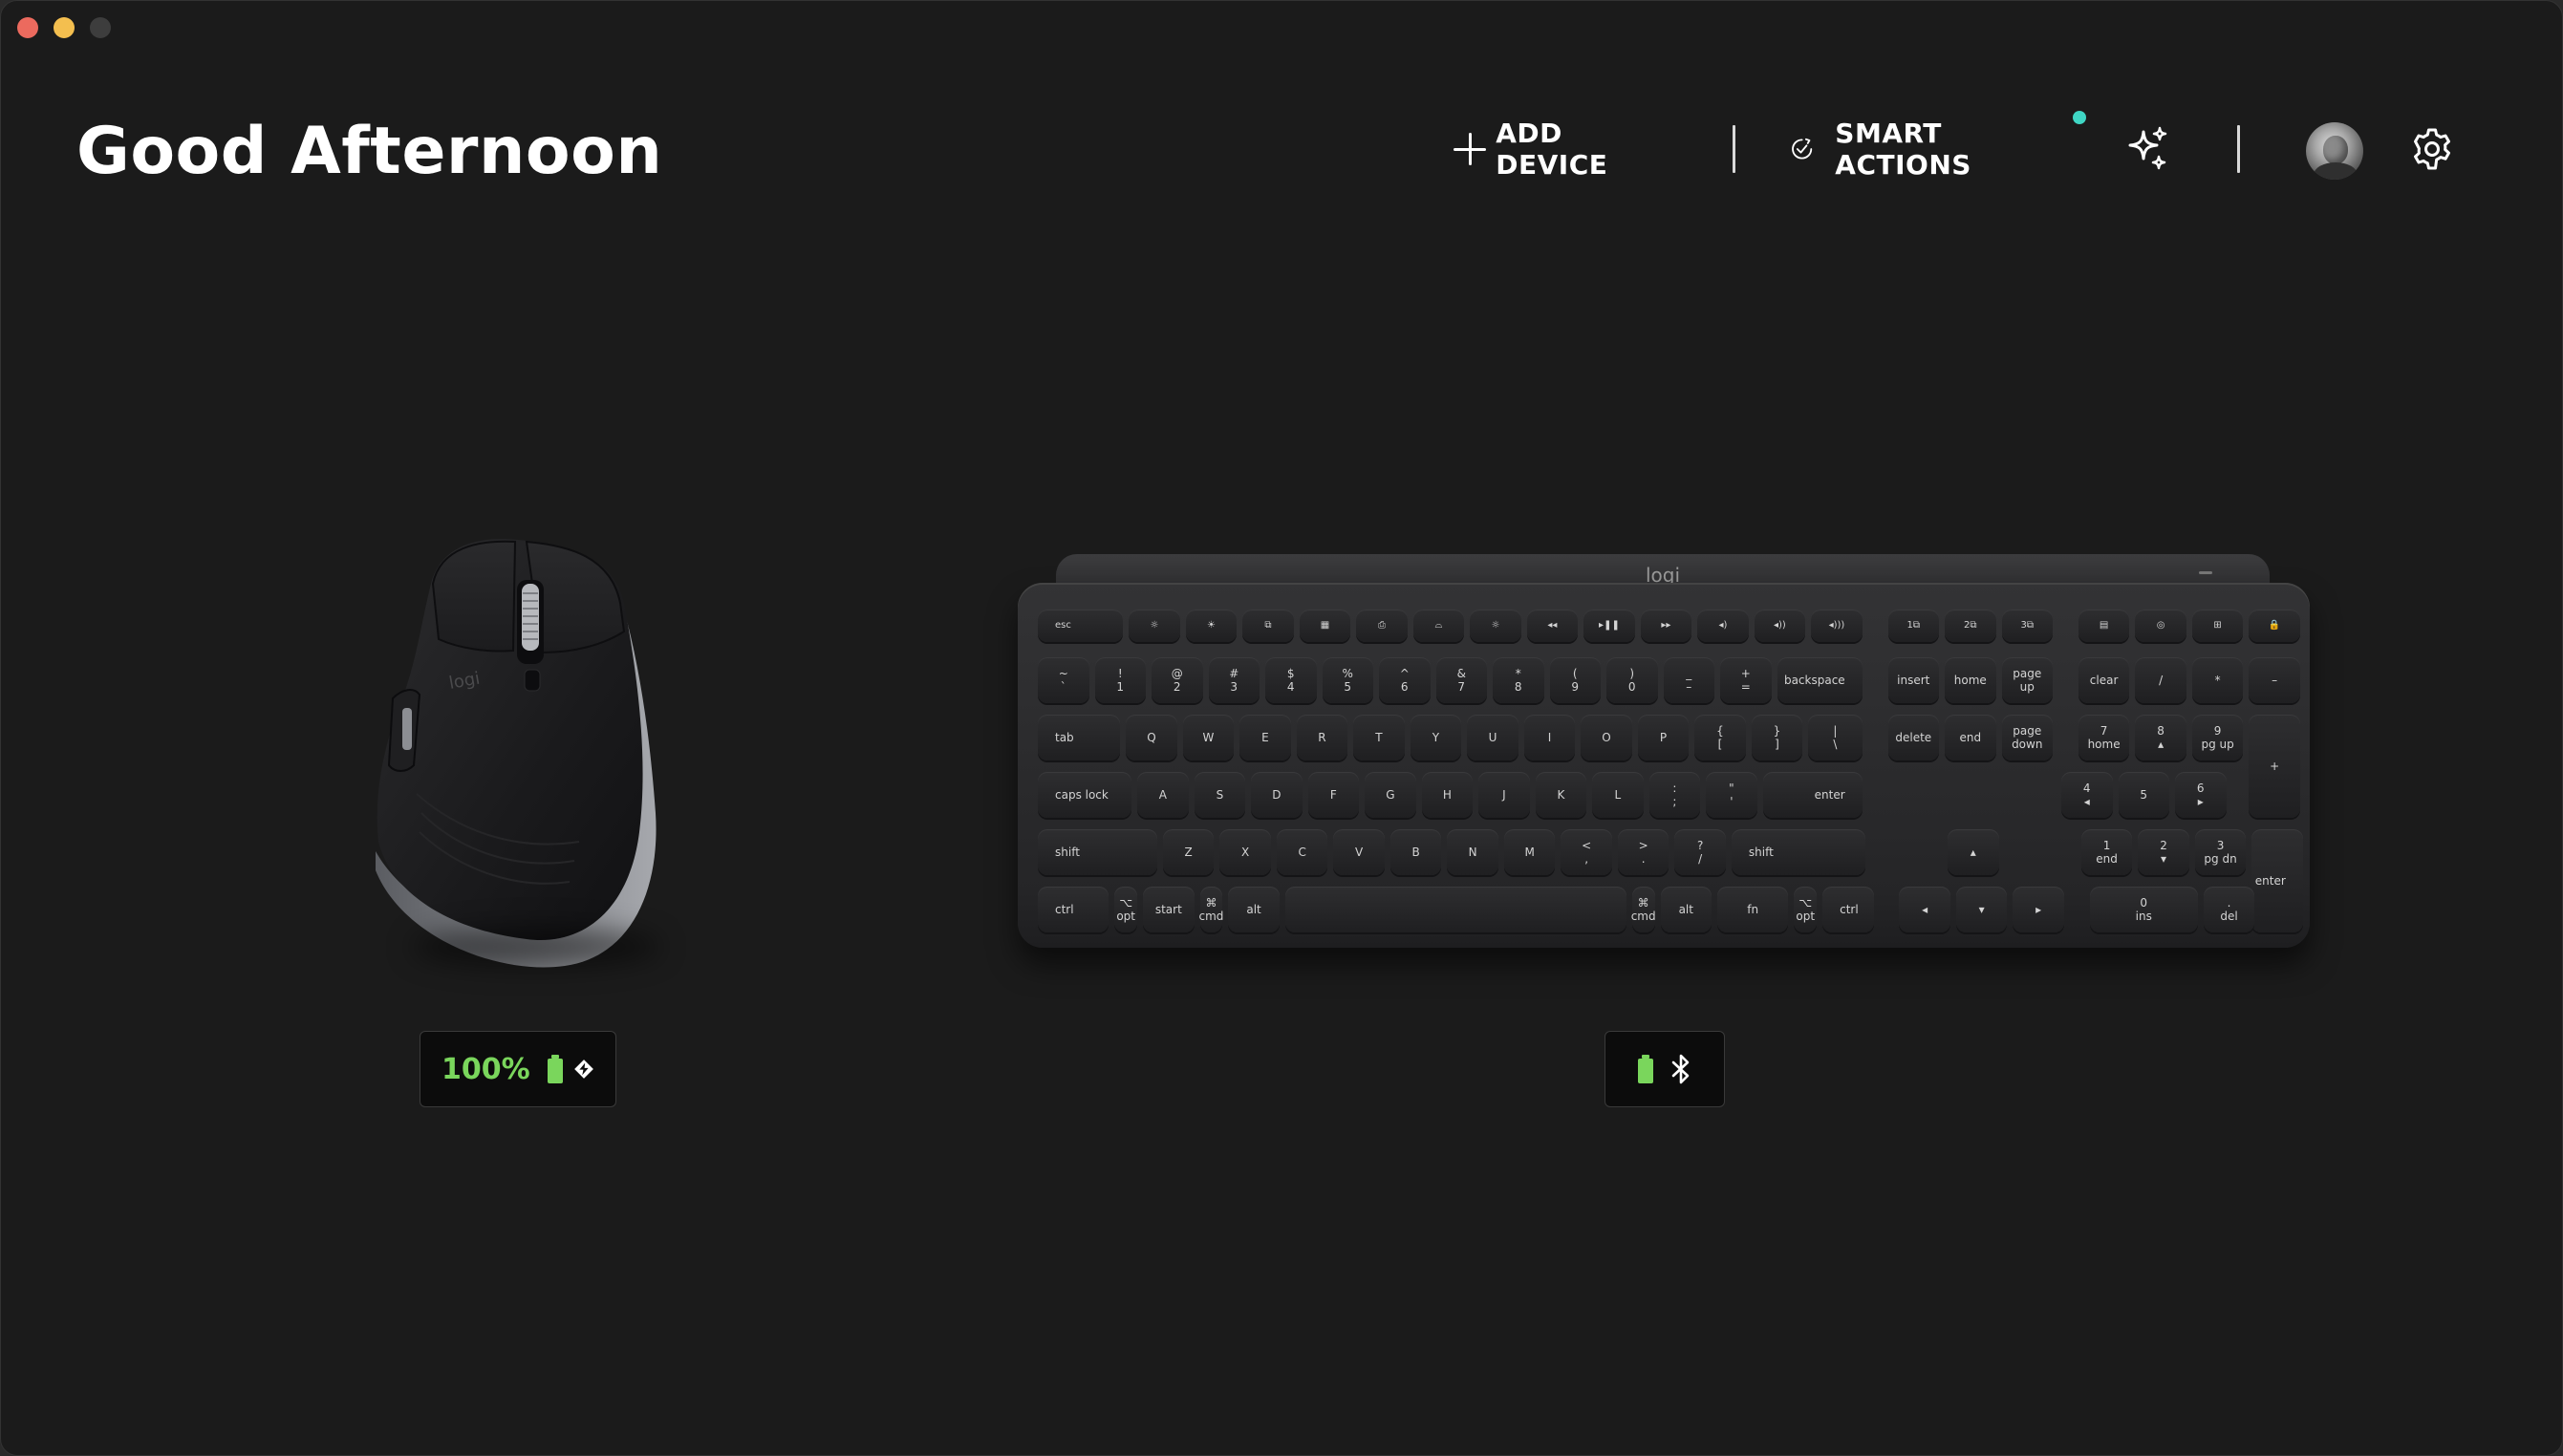  I want to click on keyboard-key: Z, so click(1188, 852).